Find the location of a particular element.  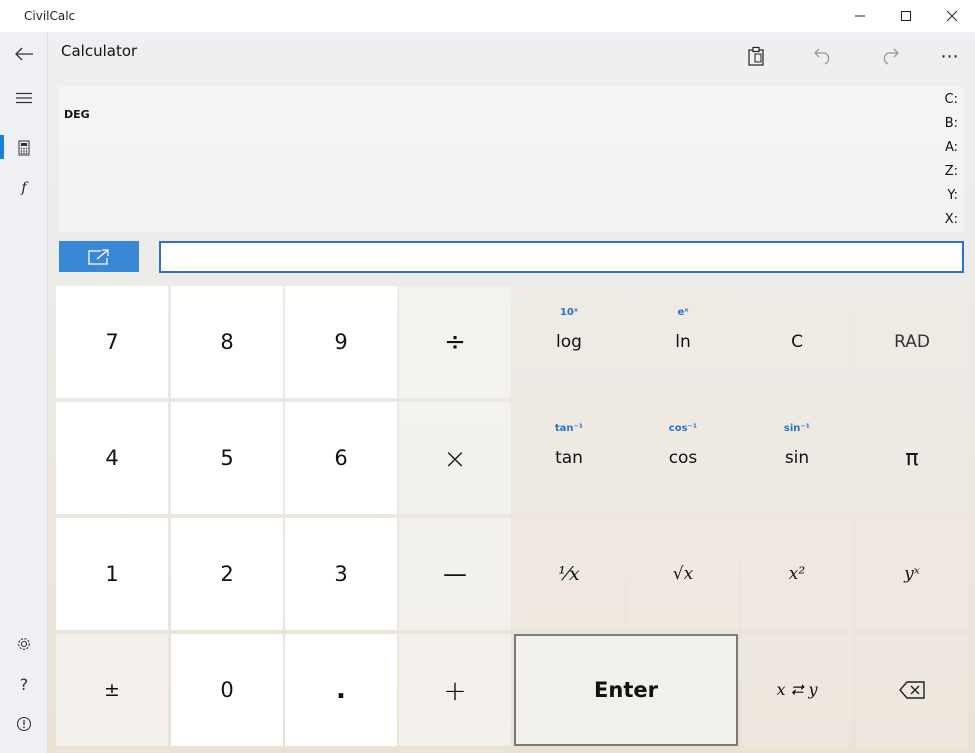

paste-button is located at coordinates (756, 56).